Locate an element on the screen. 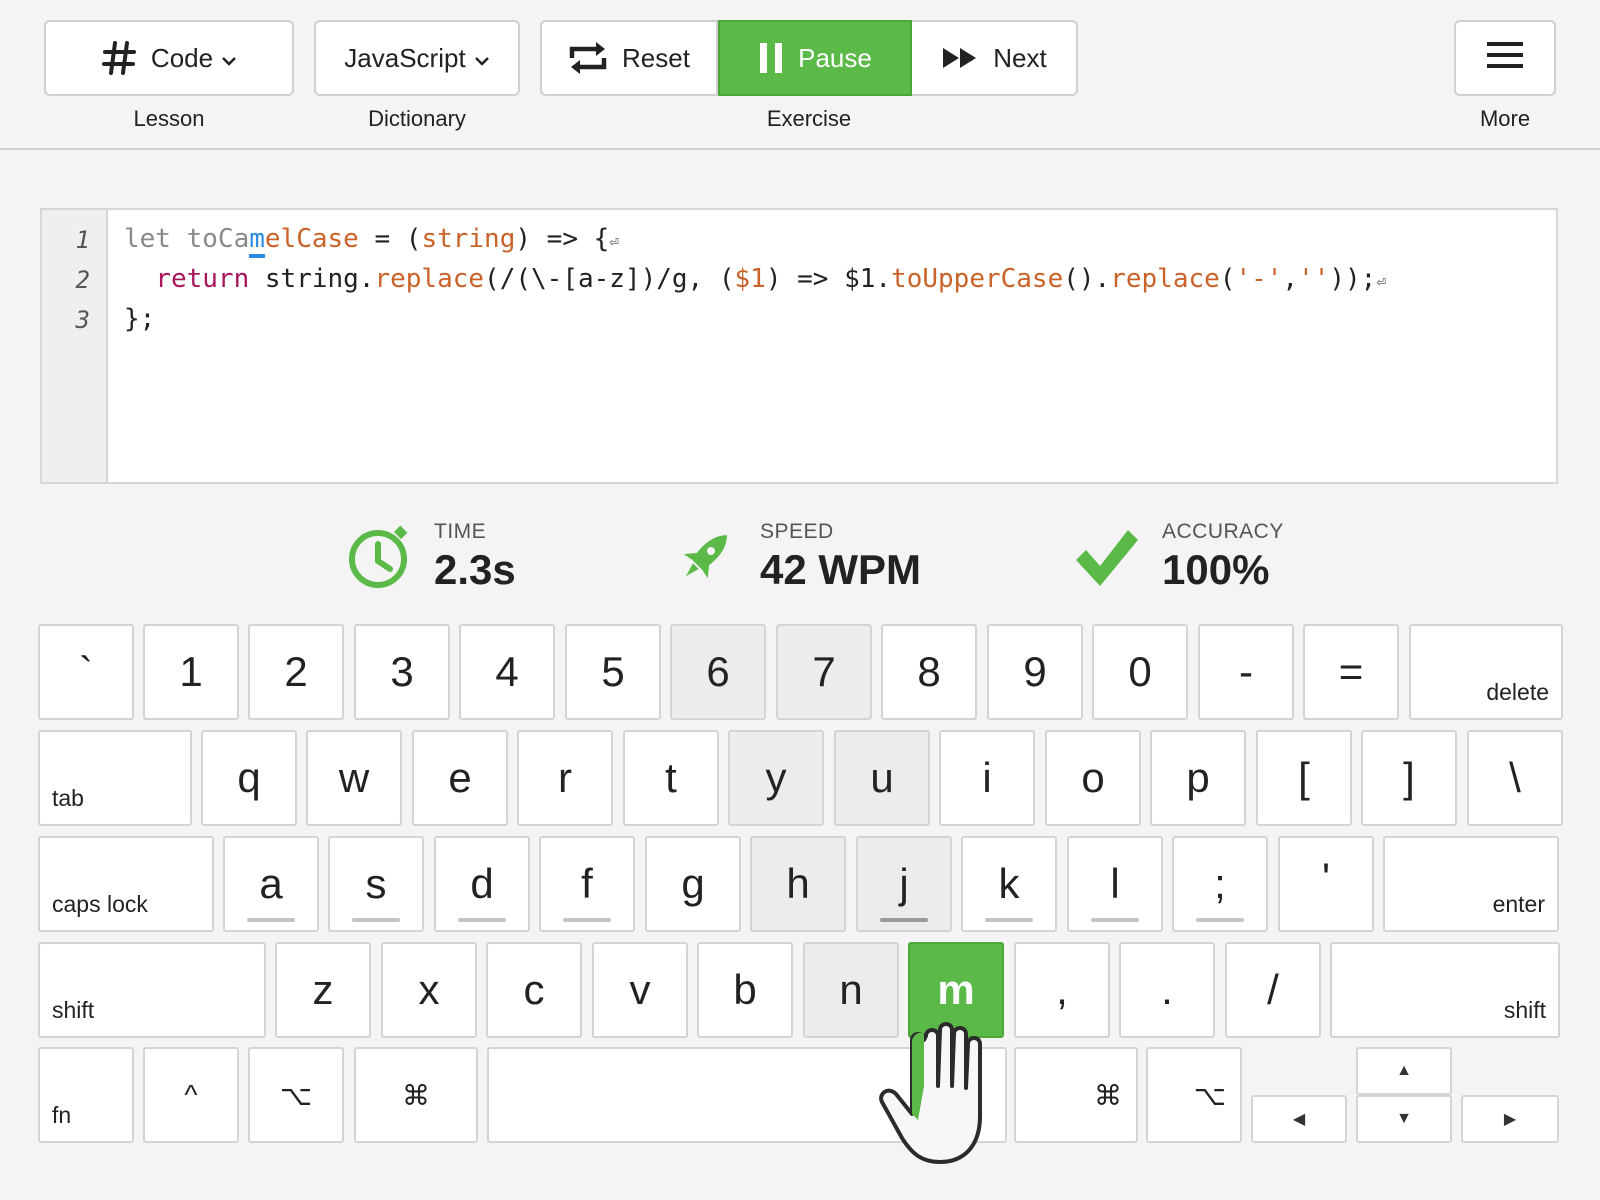  key-fn: fn is located at coordinates (86, 1095).